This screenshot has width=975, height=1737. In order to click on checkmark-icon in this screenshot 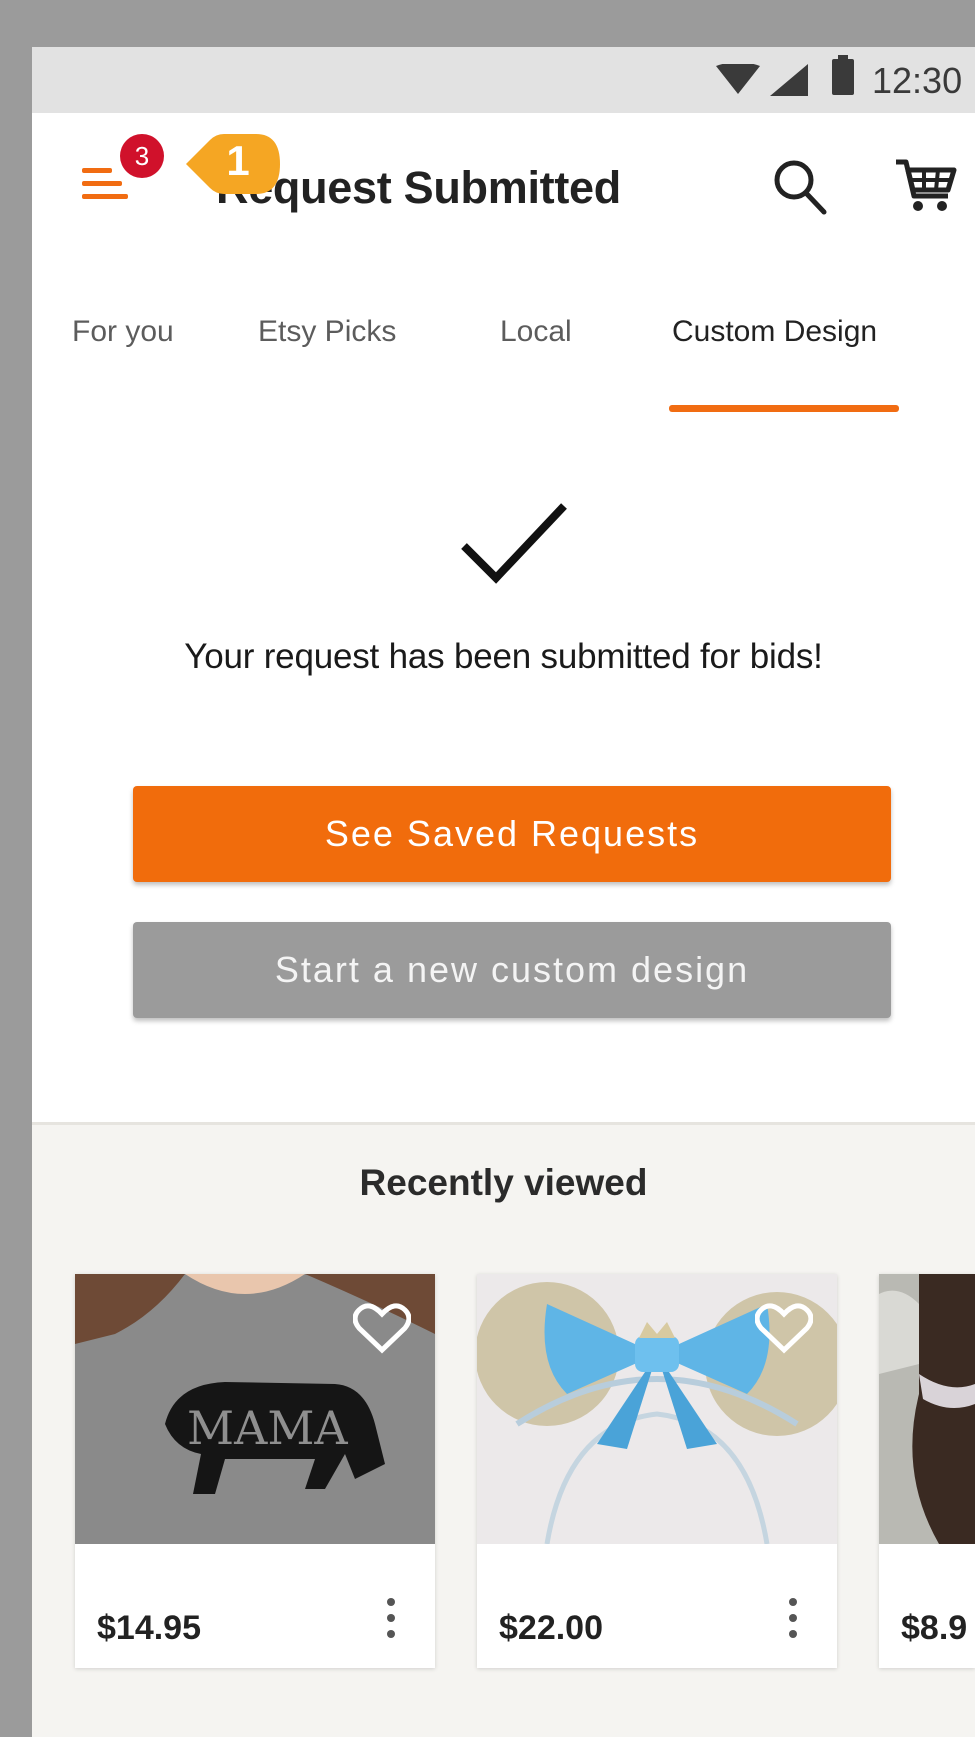, I will do `click(514, 543)`.